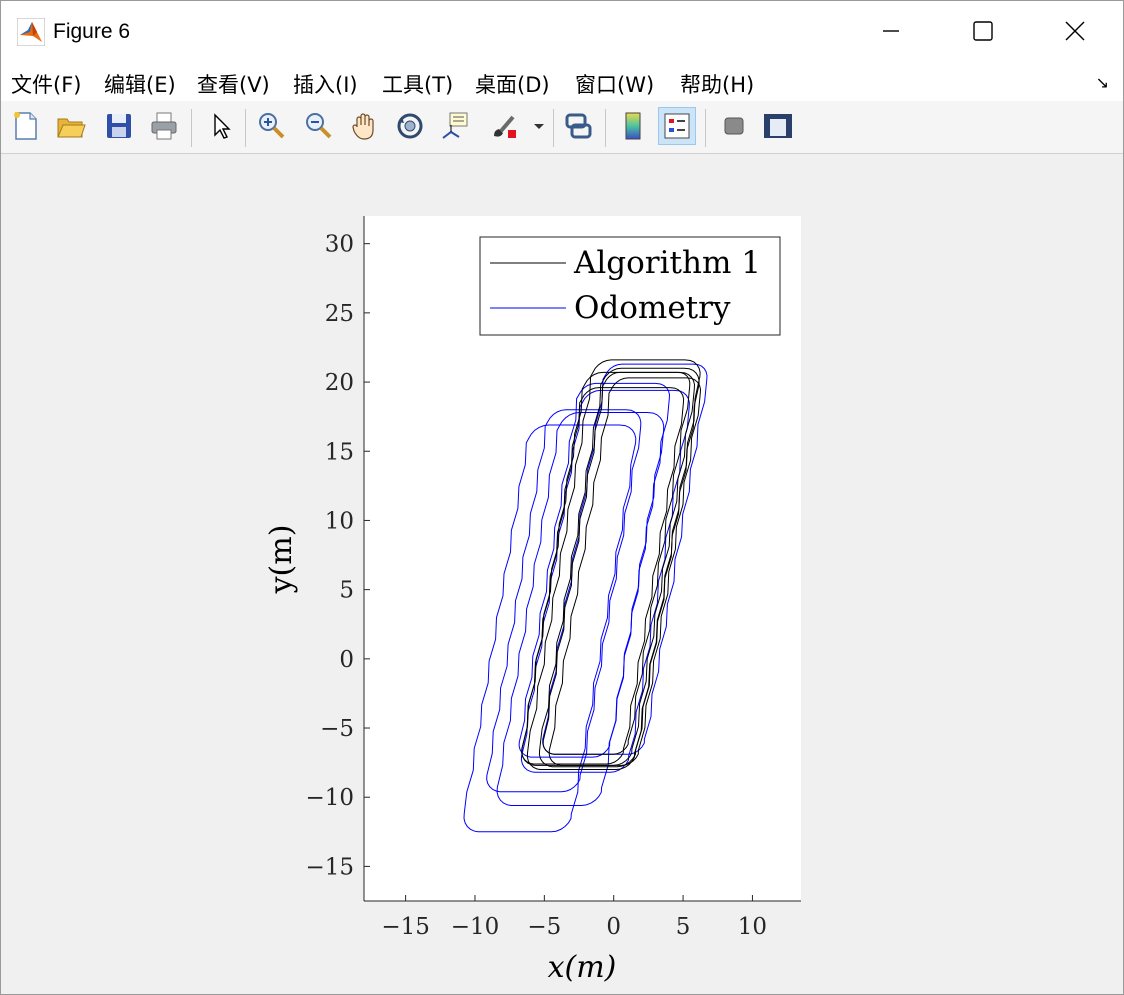  What do you see at coordinates (475, 927) in the screenshot?
I see `x-tick-label: −10` at bounding box center [475, 927].